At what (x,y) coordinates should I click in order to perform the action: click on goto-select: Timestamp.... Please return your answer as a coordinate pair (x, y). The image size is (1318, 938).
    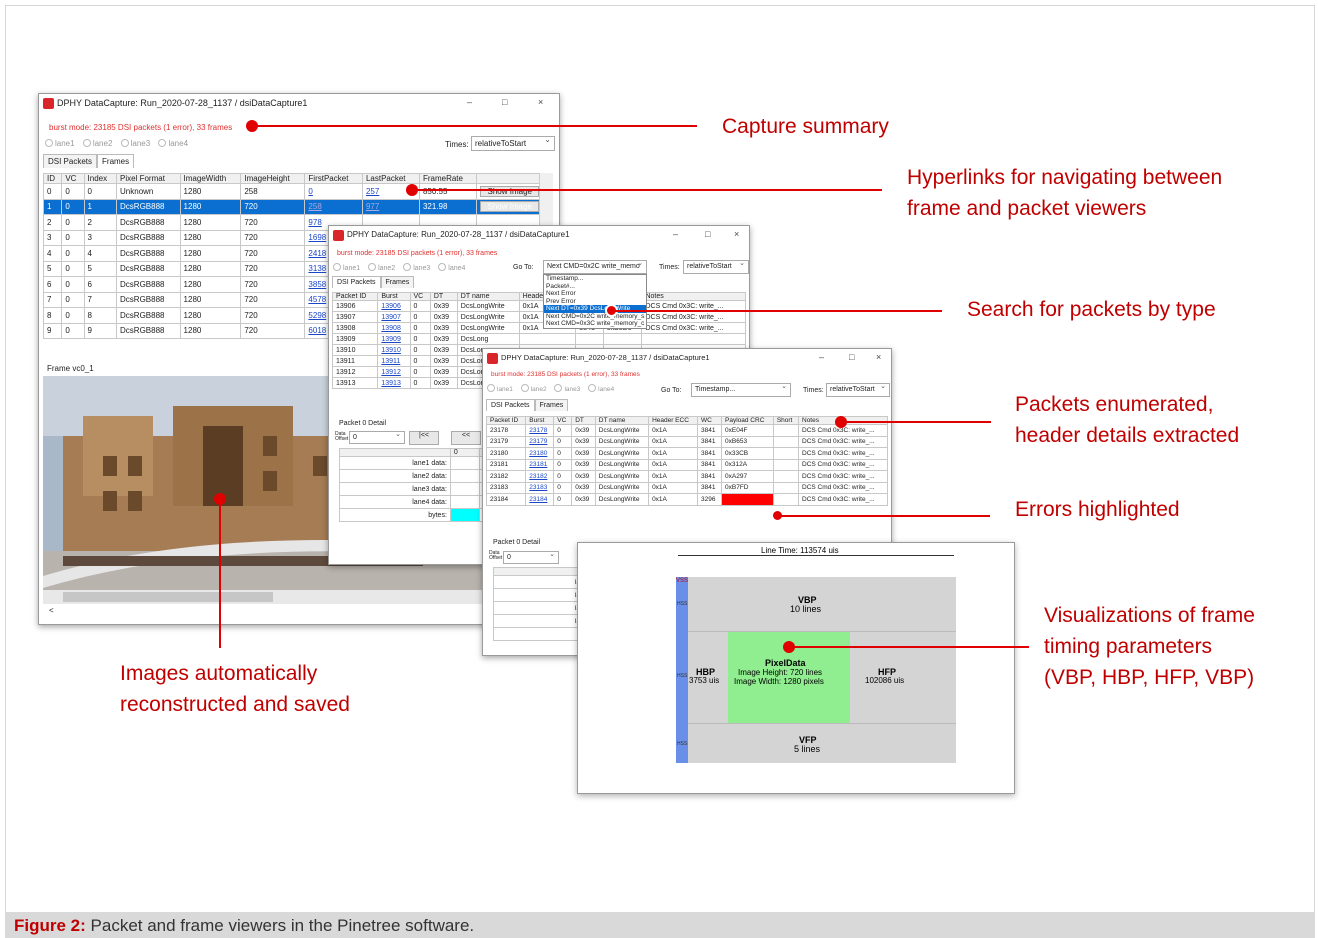
    Looking at the image, I should click on (741, 390).